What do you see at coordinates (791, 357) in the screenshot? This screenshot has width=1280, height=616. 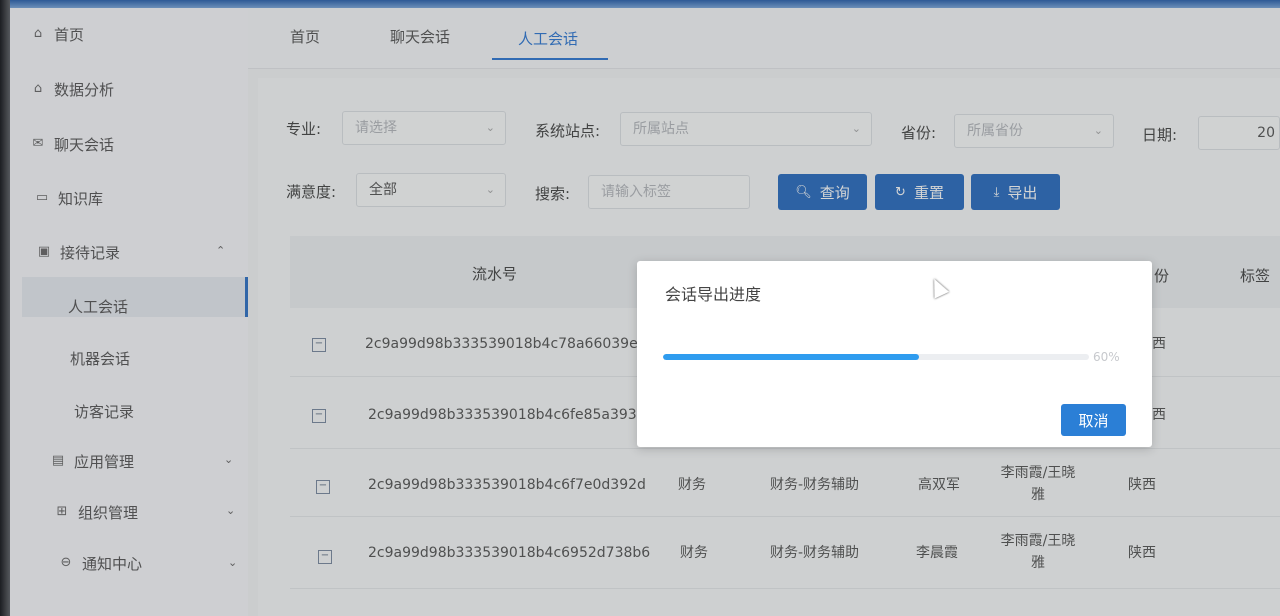 I see `export-progress-fill` at bounding box center [791, 357].